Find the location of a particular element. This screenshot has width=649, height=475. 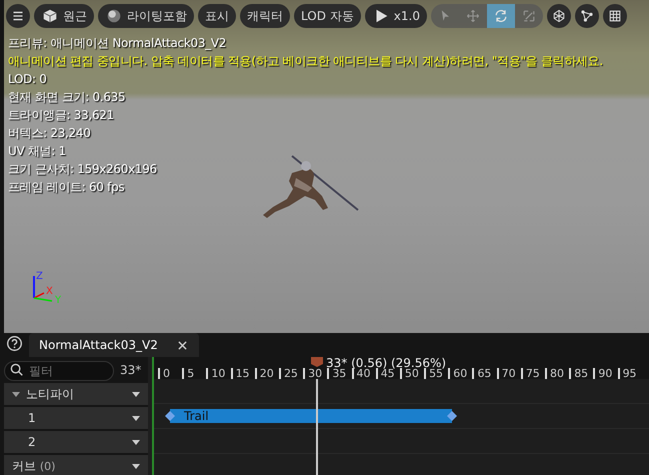

tick-label: 25 is located at coordinates (291, 373).